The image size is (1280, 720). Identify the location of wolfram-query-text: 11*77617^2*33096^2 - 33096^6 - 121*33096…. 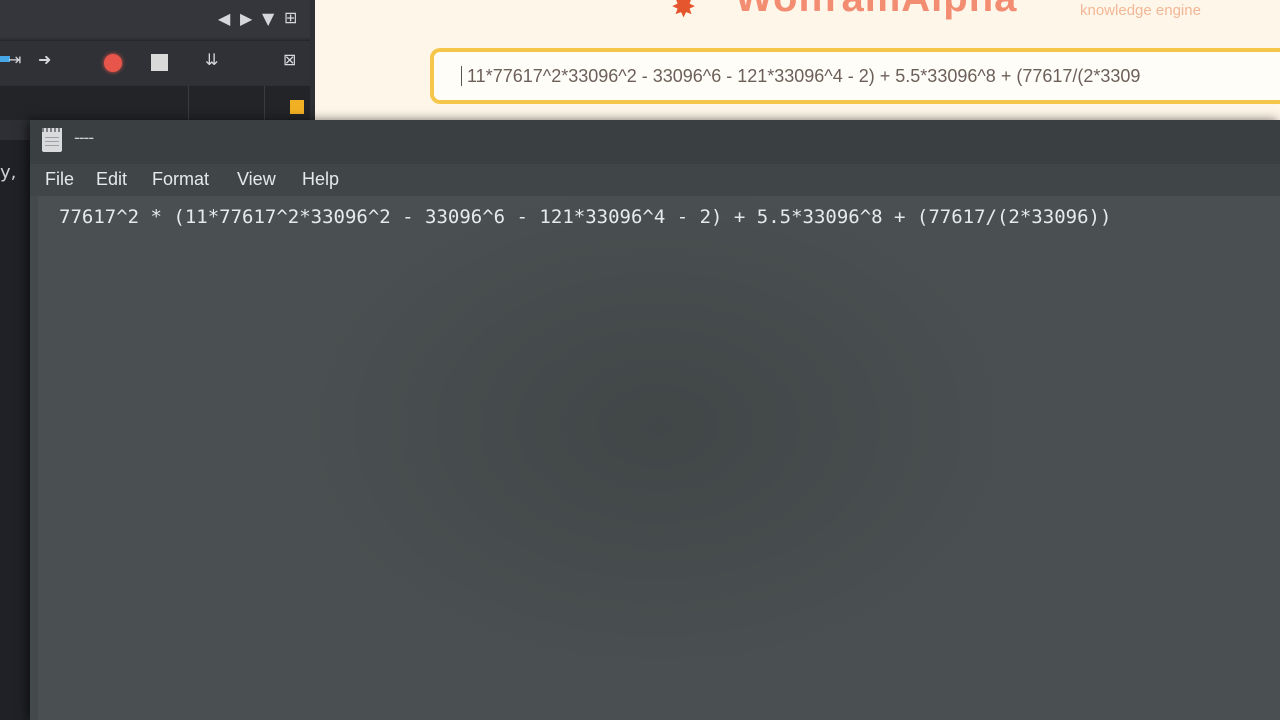
(804, 76).